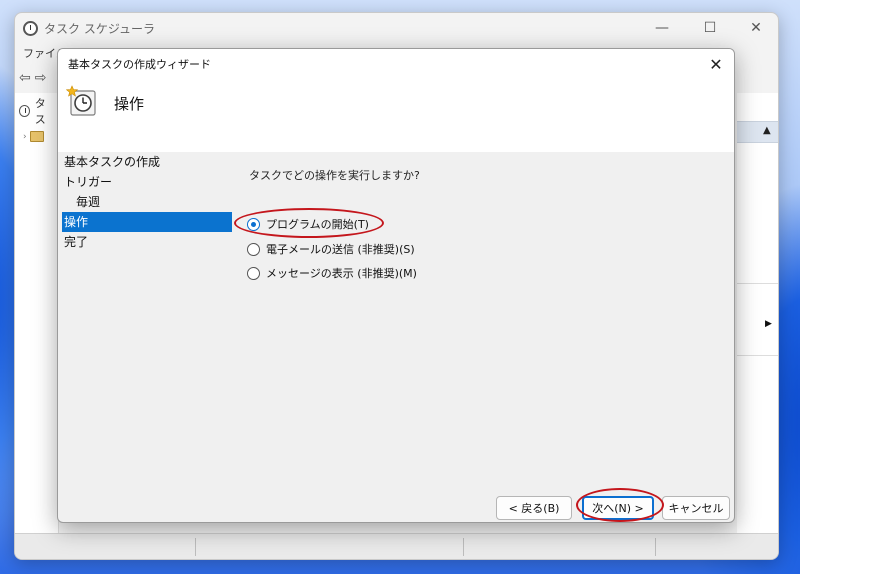  What do you see at coordinates (129, 104) in the screenshot?
I see `page-title: 操作` at bounding box center [129, 104].